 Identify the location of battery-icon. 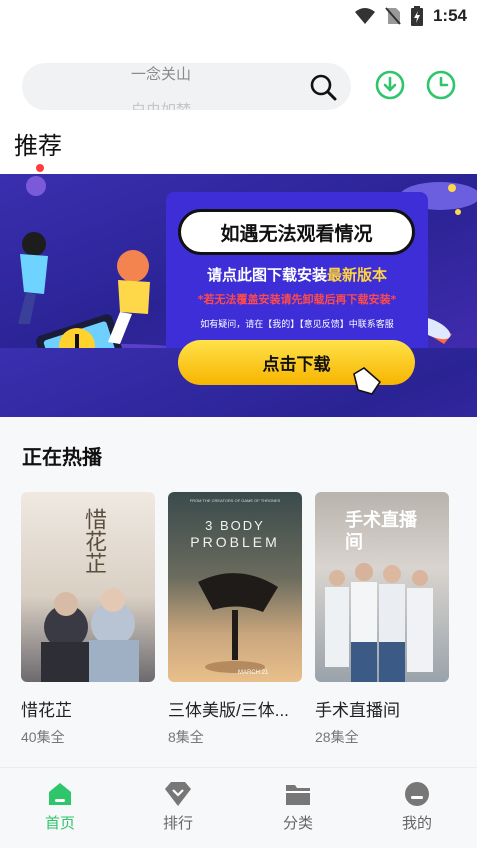
(416, 16).